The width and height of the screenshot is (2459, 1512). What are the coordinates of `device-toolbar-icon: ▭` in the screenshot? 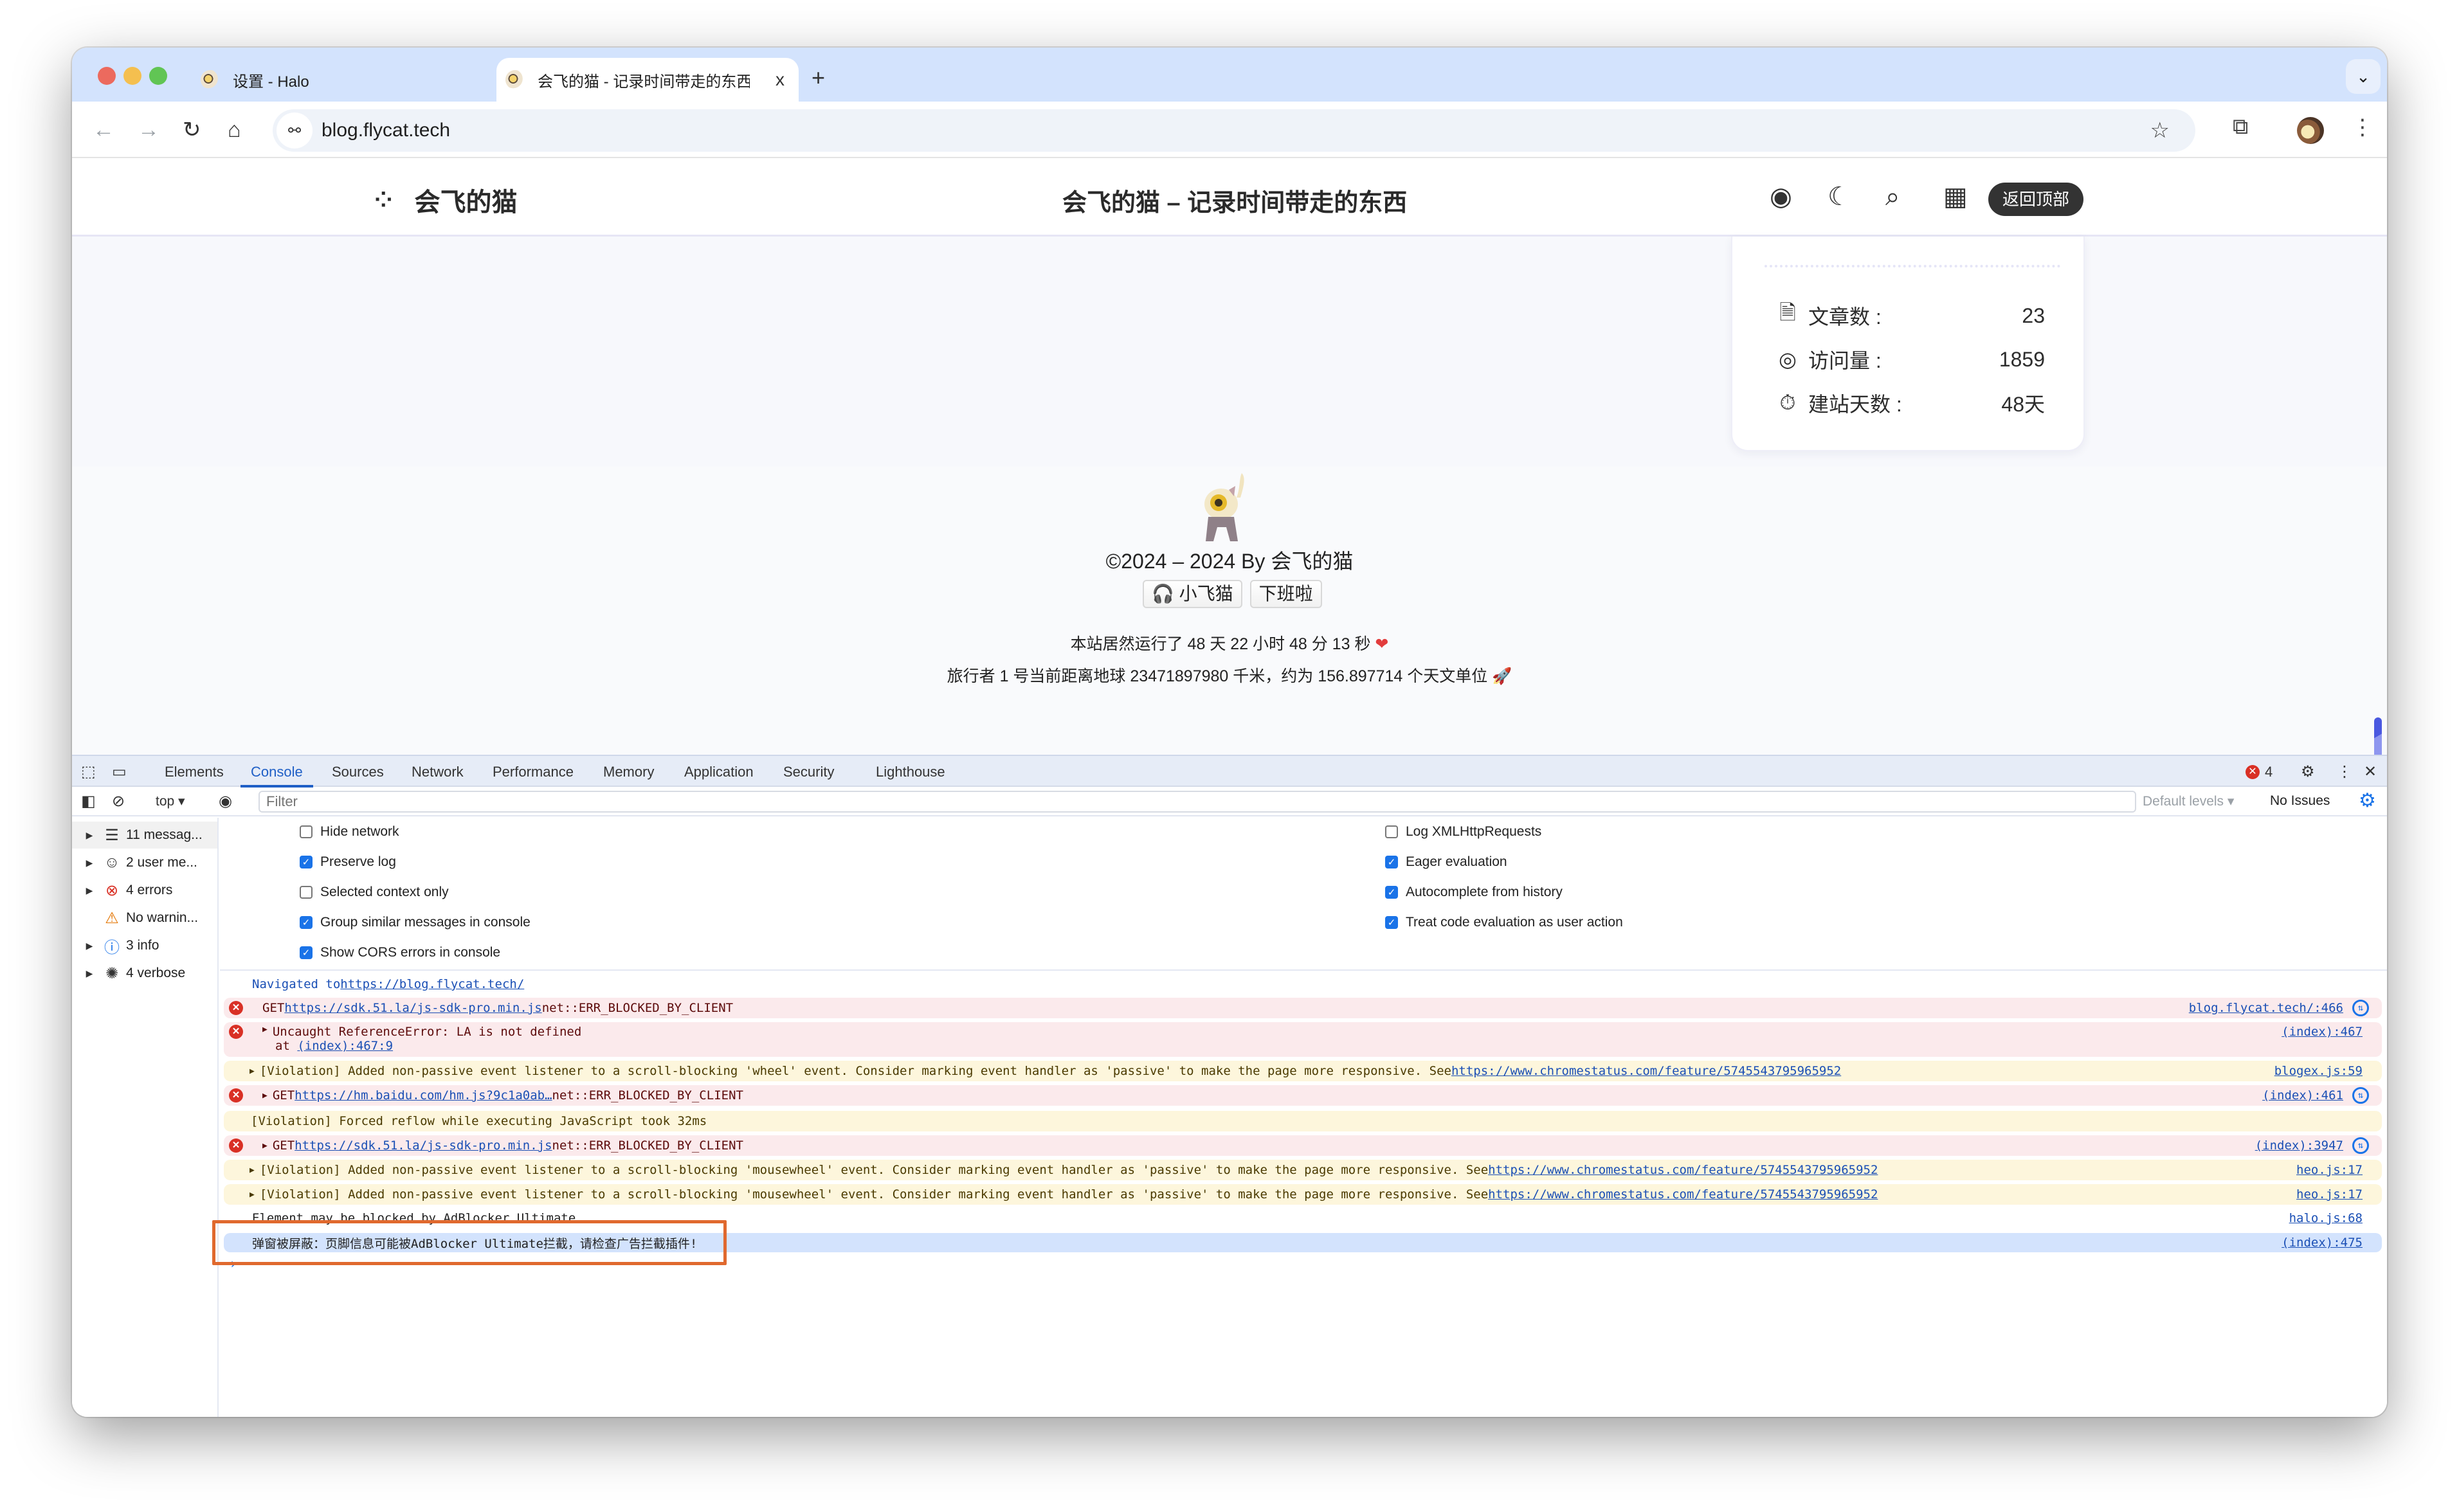 It's located at (120, 771).